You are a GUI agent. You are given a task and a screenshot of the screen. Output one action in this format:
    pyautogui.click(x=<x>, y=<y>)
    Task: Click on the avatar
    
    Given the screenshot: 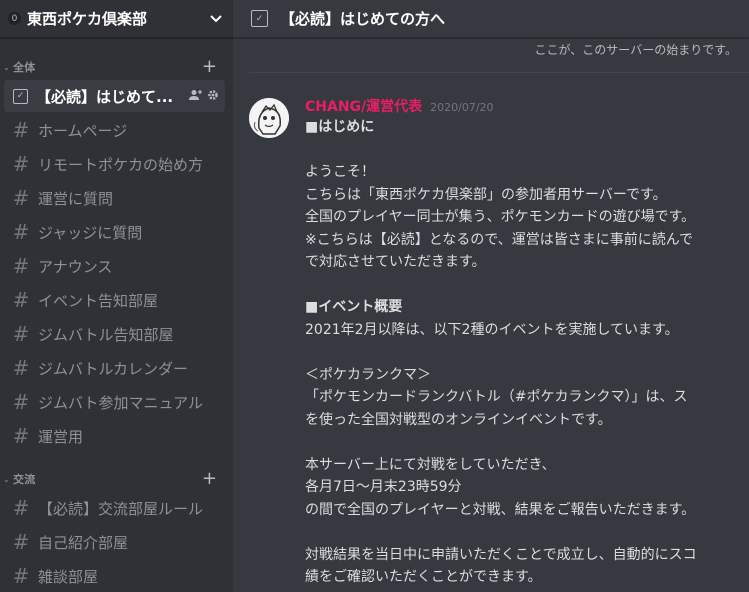 What is the action you would take?
    pyautogui.click(x=269, y=118)
    